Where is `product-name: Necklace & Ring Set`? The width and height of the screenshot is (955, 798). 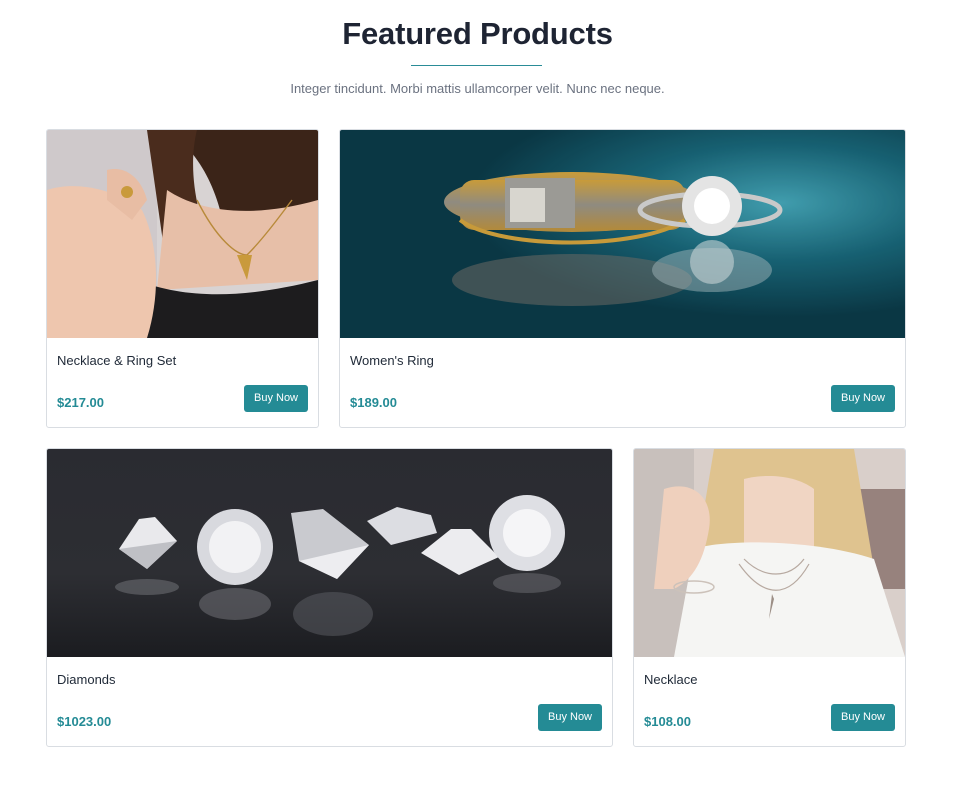 product-name: Necklace & Ring Set is located at coordinates (116, 361).